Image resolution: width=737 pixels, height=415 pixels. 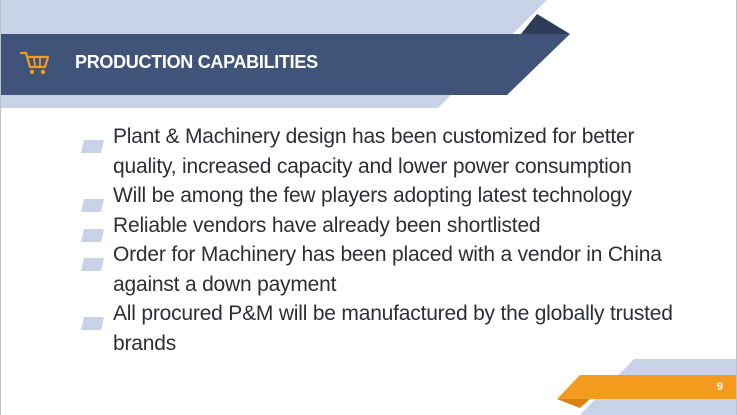 I want to click on footer-orange-accent, so click(x=573, y=403).